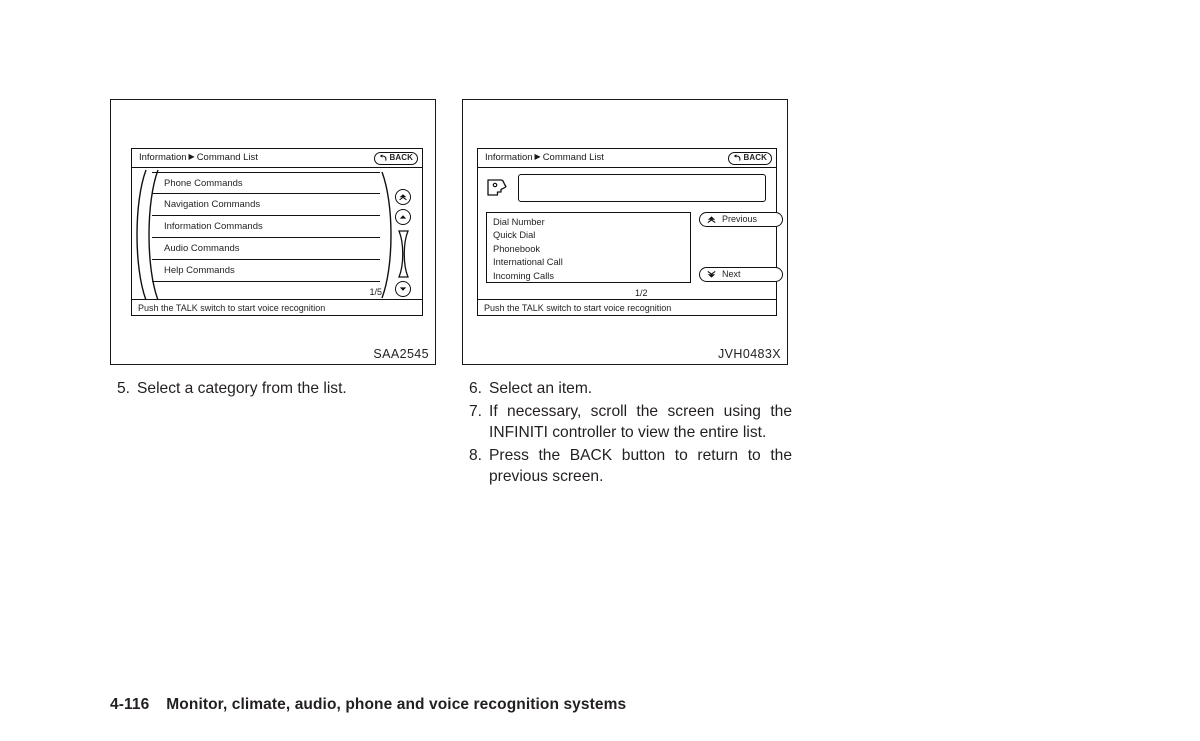  Describe the element at coordinates (591, 262) in the screenshot. I see `list-item: International Call` at that location.